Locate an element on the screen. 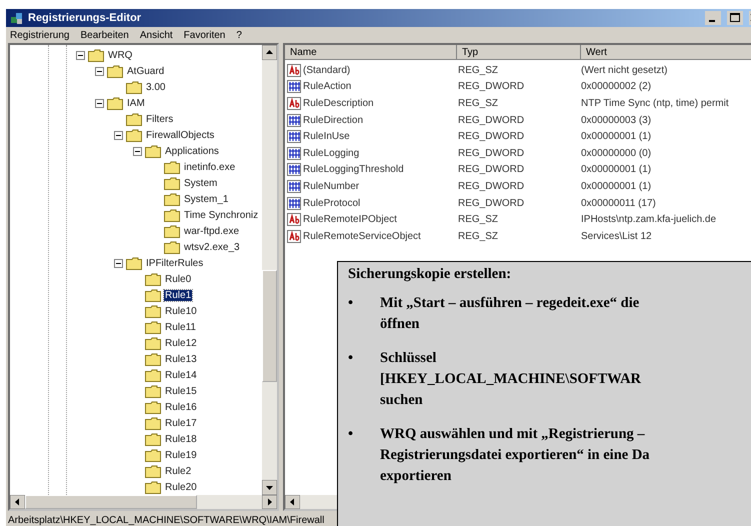 This screenshot has width=751, height=526. tree-item: inetinfo.exe is located at coordinates (209, 167).